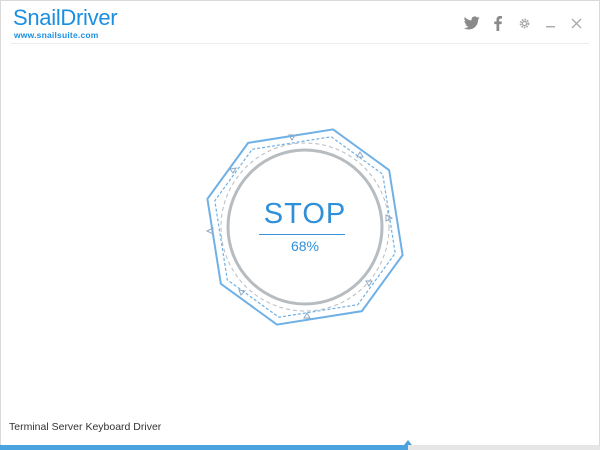 This screenshot has width=600, height=450. What do you see at coordinates (302, 234) in the screenshot?
I see `stop-underline` at bounding box center [302, 234].